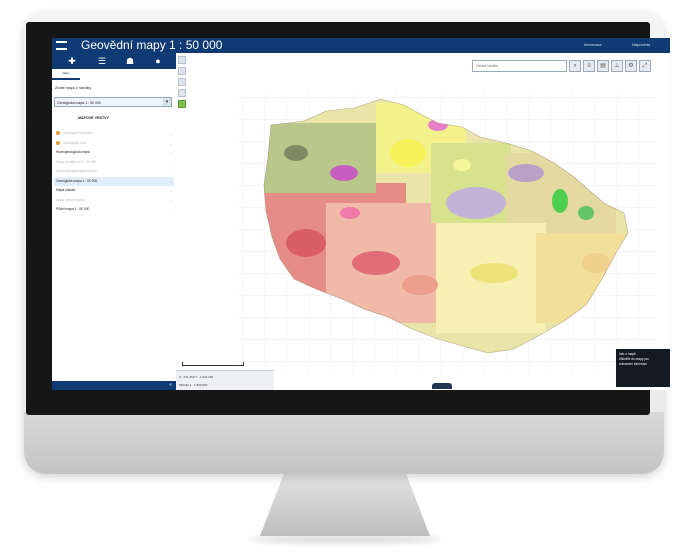  Describe the element at coordinates (344, 443) in the screenshot. I see `monitor-chin` at that location.